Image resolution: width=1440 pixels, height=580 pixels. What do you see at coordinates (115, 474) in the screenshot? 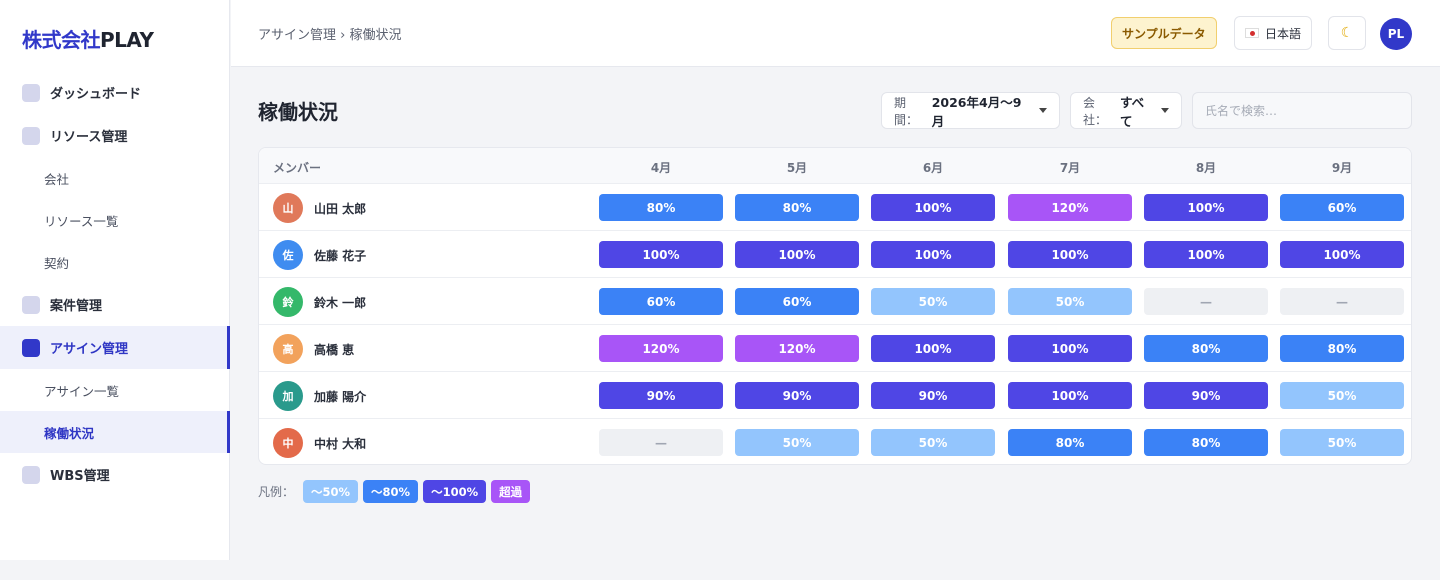
I see `sidebar-item-wbs: WBS管理` at bounding box center [115, 474].